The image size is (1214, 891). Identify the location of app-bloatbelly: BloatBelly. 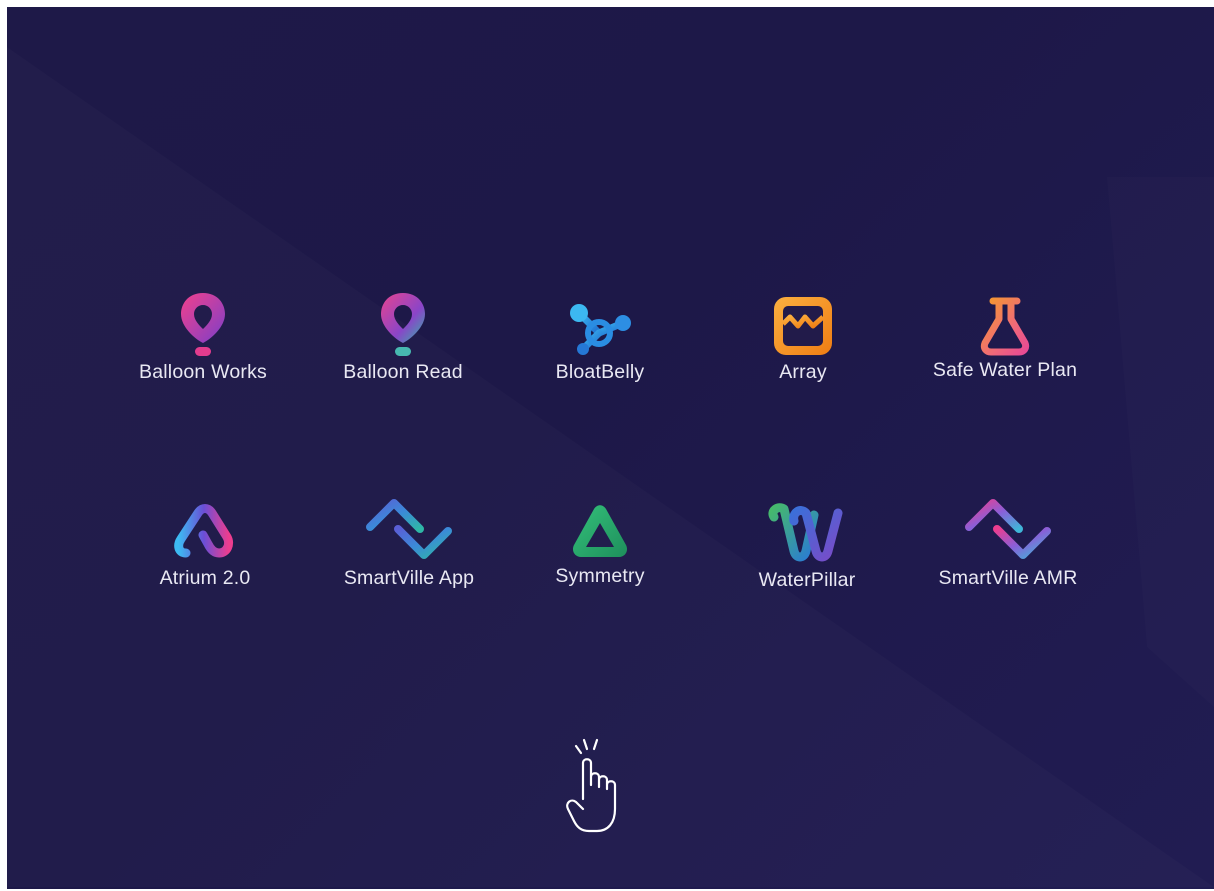
(600, 340).